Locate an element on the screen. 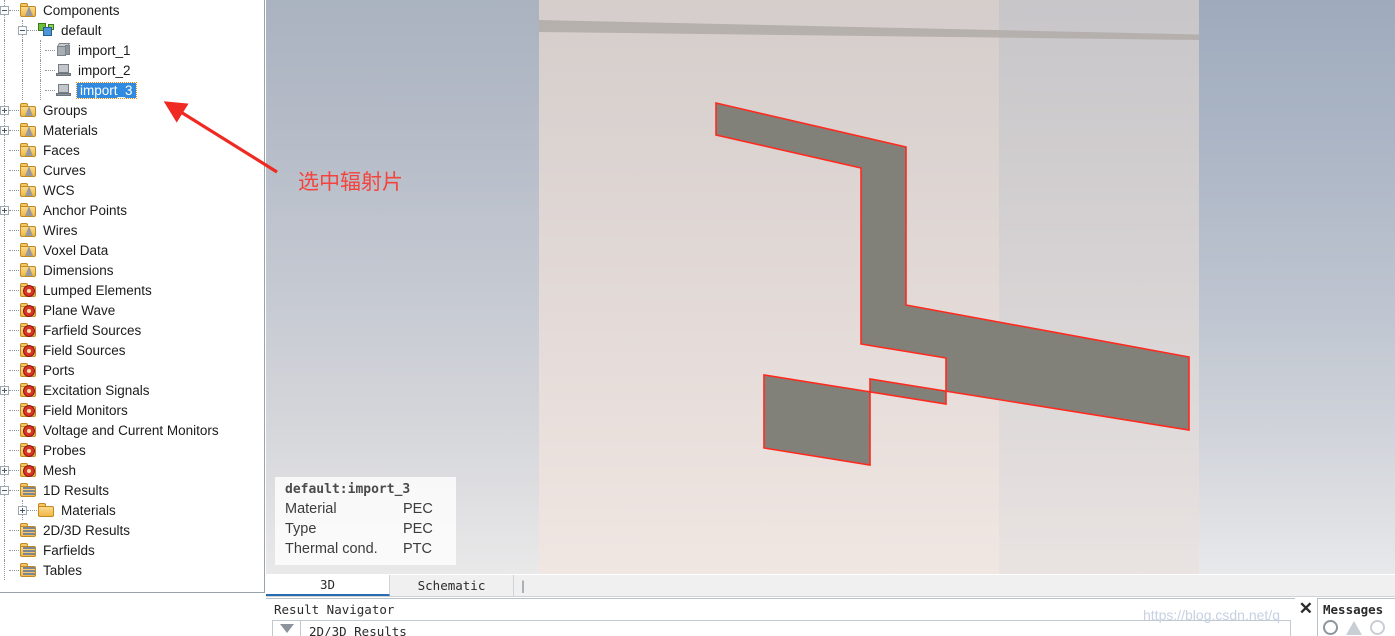 The image size is (1395, 636). tree-item-plane-wave: Plane Wave is located at coordinates (132, 310).